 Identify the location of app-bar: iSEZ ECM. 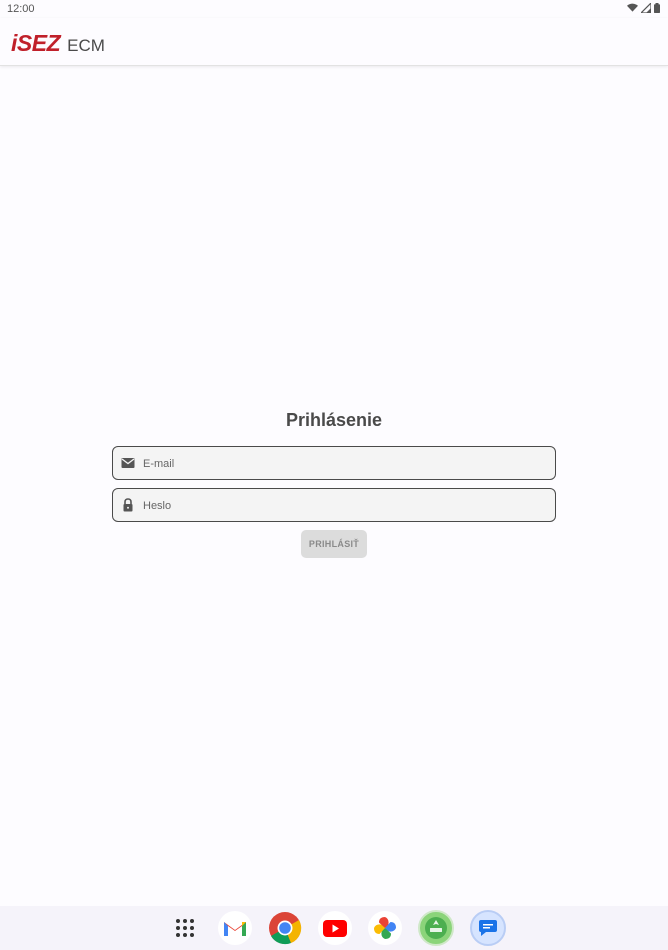
(334, 42).